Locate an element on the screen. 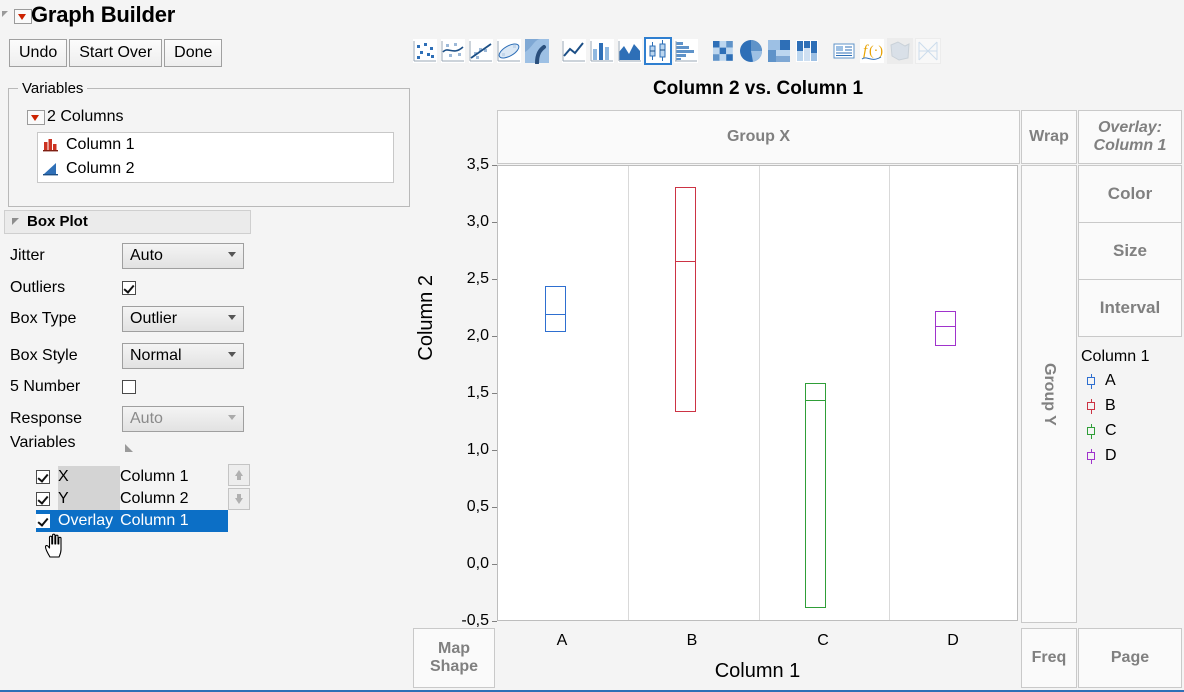 The width and height of the screenshot is (1184, 692). action-button-row: Undo Start Over Done is located at coordinates (116, 53).